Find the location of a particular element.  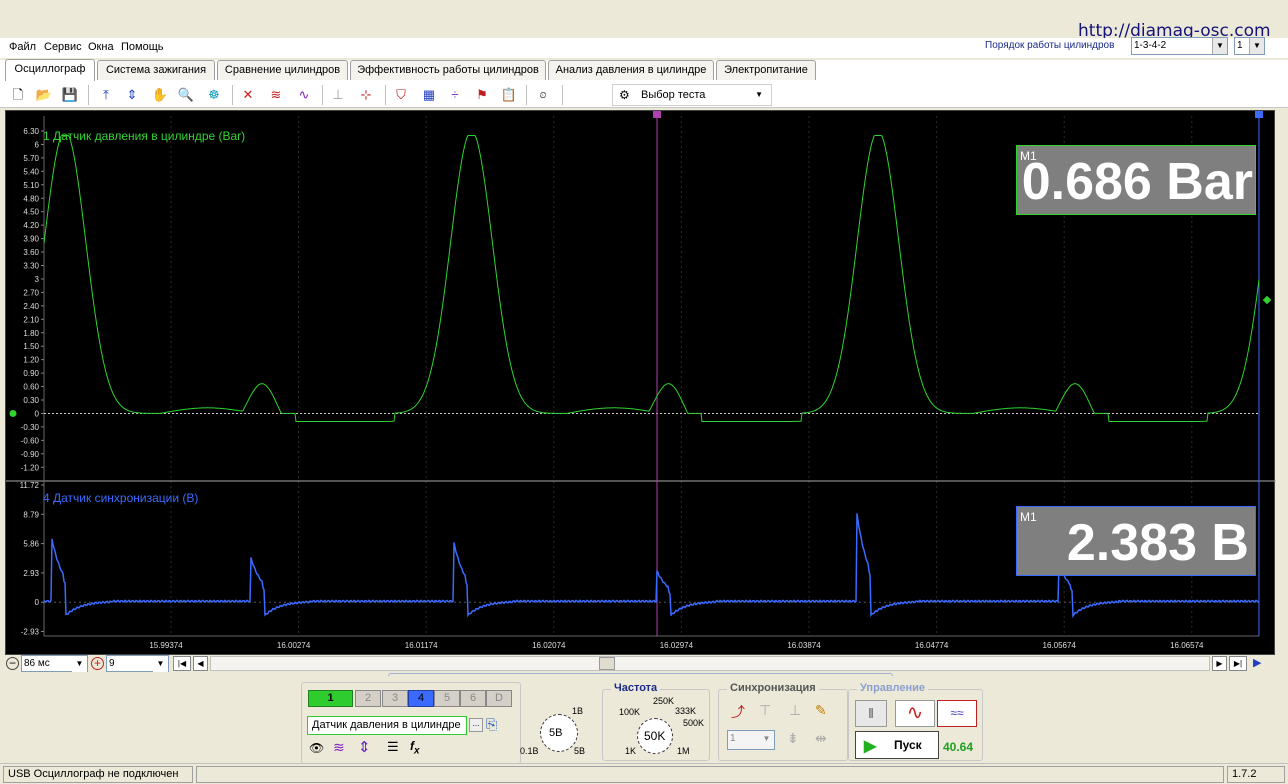

noise-filter-icon: ≋ is located at coordinates (339, 747).